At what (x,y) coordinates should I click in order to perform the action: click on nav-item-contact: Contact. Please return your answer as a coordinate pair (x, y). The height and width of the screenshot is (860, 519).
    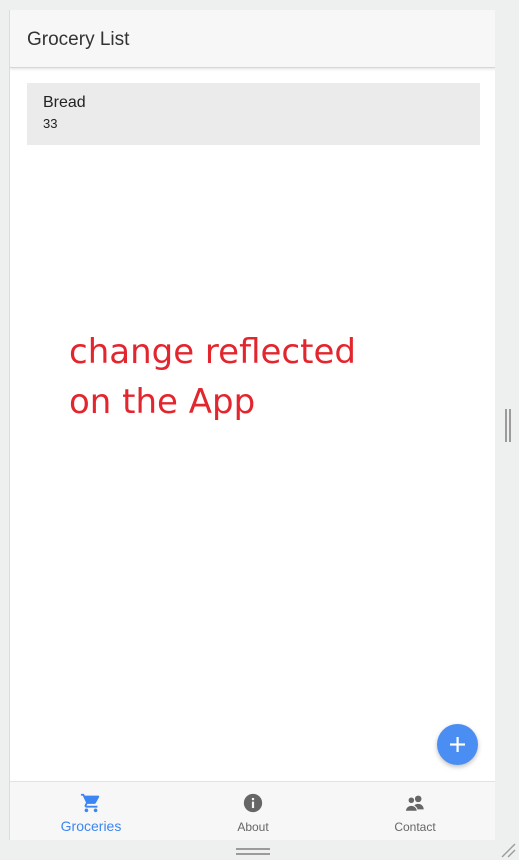
    Looking at the image, I should click on (414, 811).